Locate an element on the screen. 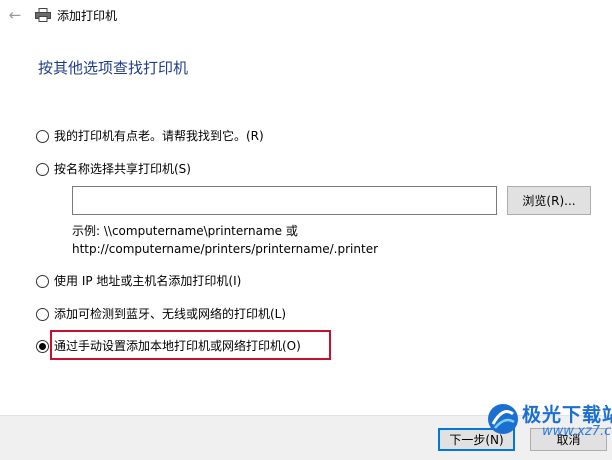  shared-printer-name-input is located at coordinates (284, 200).